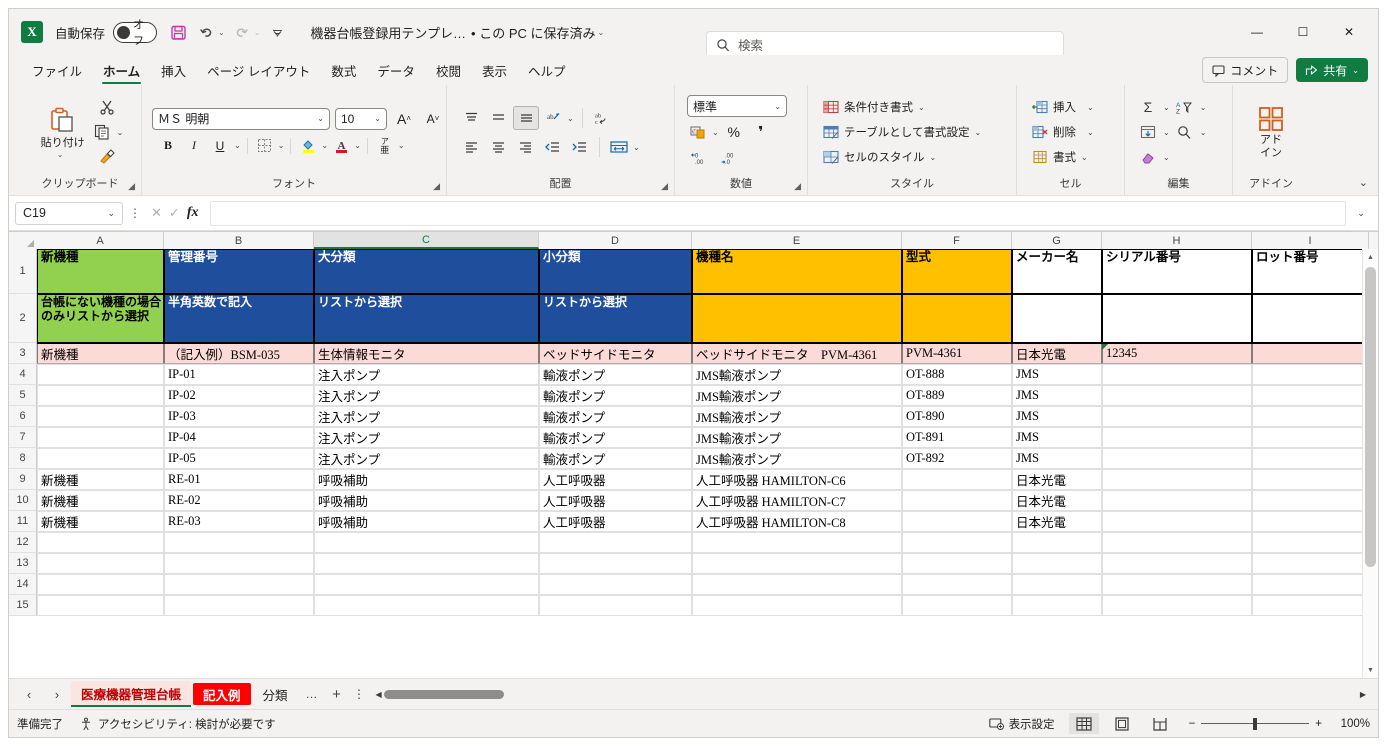 The image size is (1387, 746). What do you see at coordinates (100, 416) in the screenshot?
I see `cell-A6` at bounding box center [100, 416].